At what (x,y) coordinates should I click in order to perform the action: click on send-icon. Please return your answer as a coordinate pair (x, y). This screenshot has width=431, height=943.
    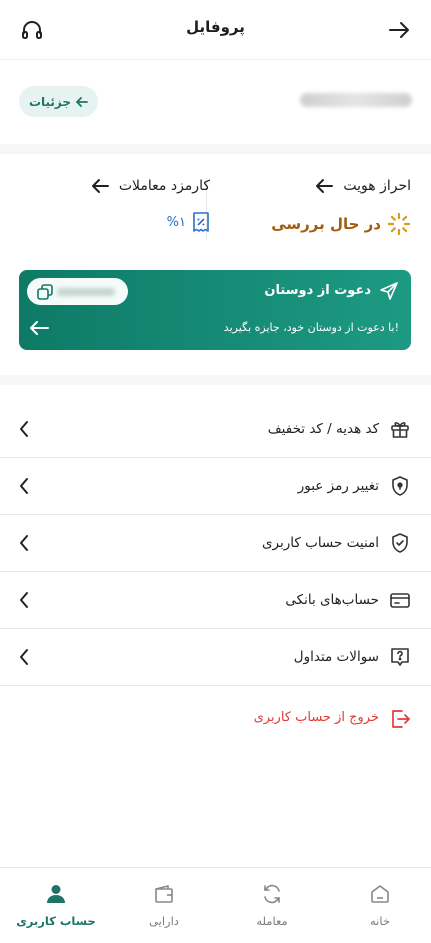
    Looking at the image, I should click on (389, 291).